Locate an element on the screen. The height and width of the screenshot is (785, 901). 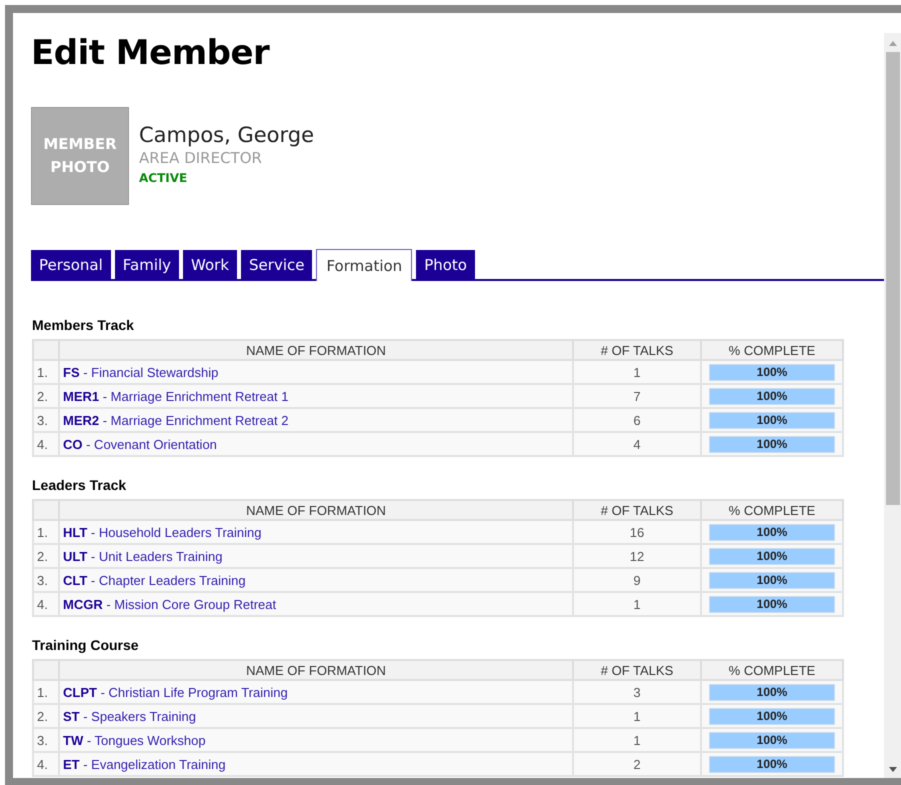
photo-placeholder-label: MEMBER PHOTO is located at coordinates (80, 156).